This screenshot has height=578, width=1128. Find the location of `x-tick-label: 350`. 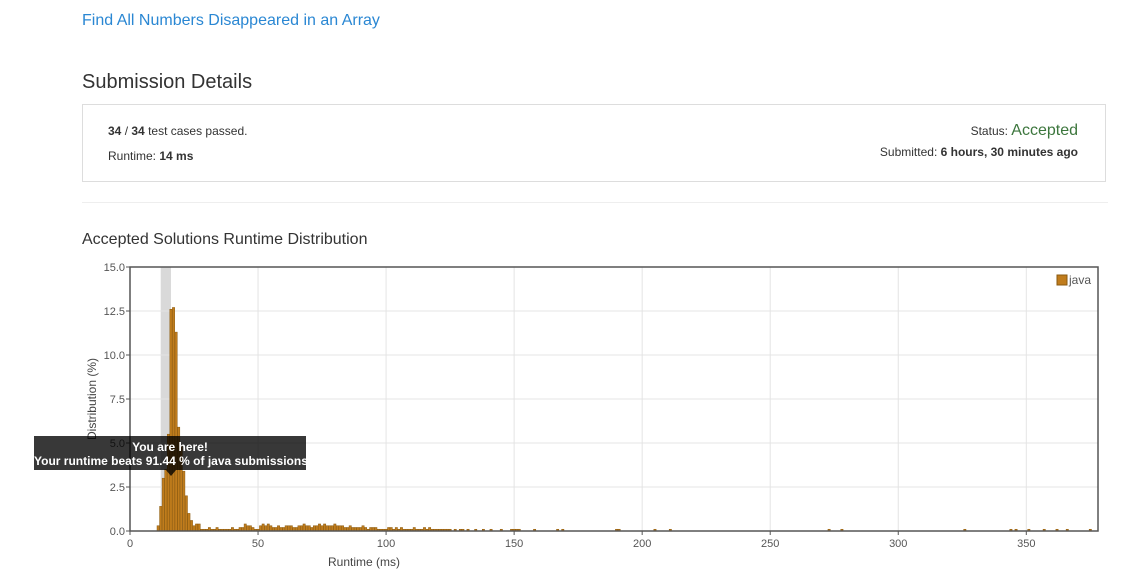

x-tick-label: 350 is located at coordinates (1026, 544).